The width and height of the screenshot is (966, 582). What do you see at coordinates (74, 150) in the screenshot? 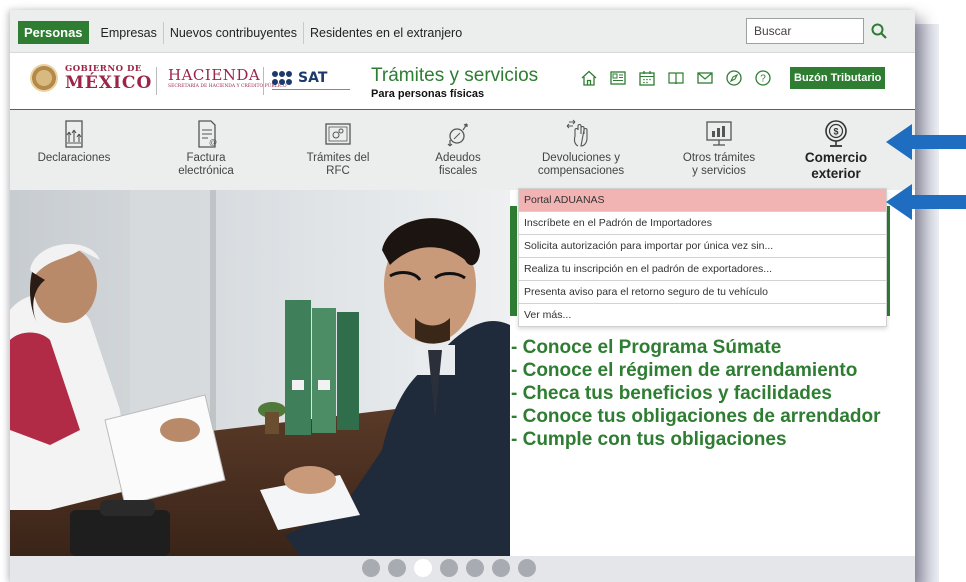
I see `category-declaraciones: Declaraciones` at bounding box center [74, 150].